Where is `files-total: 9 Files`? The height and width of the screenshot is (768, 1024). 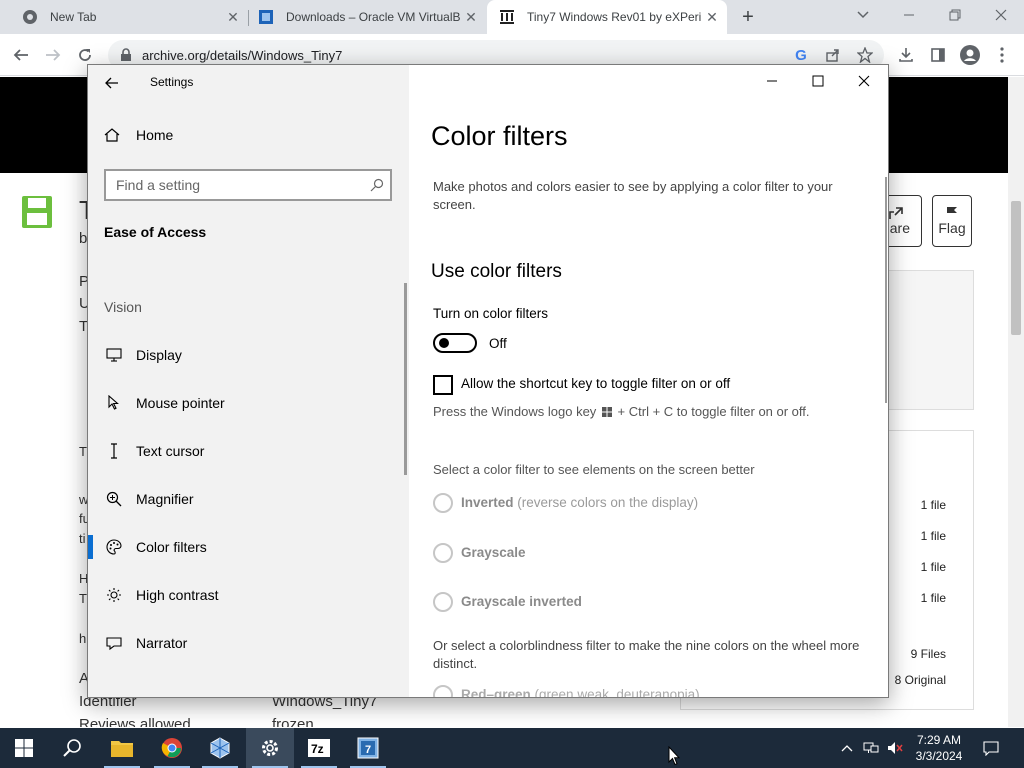
files-total: 9 Files is located at coordinates (928, 654).